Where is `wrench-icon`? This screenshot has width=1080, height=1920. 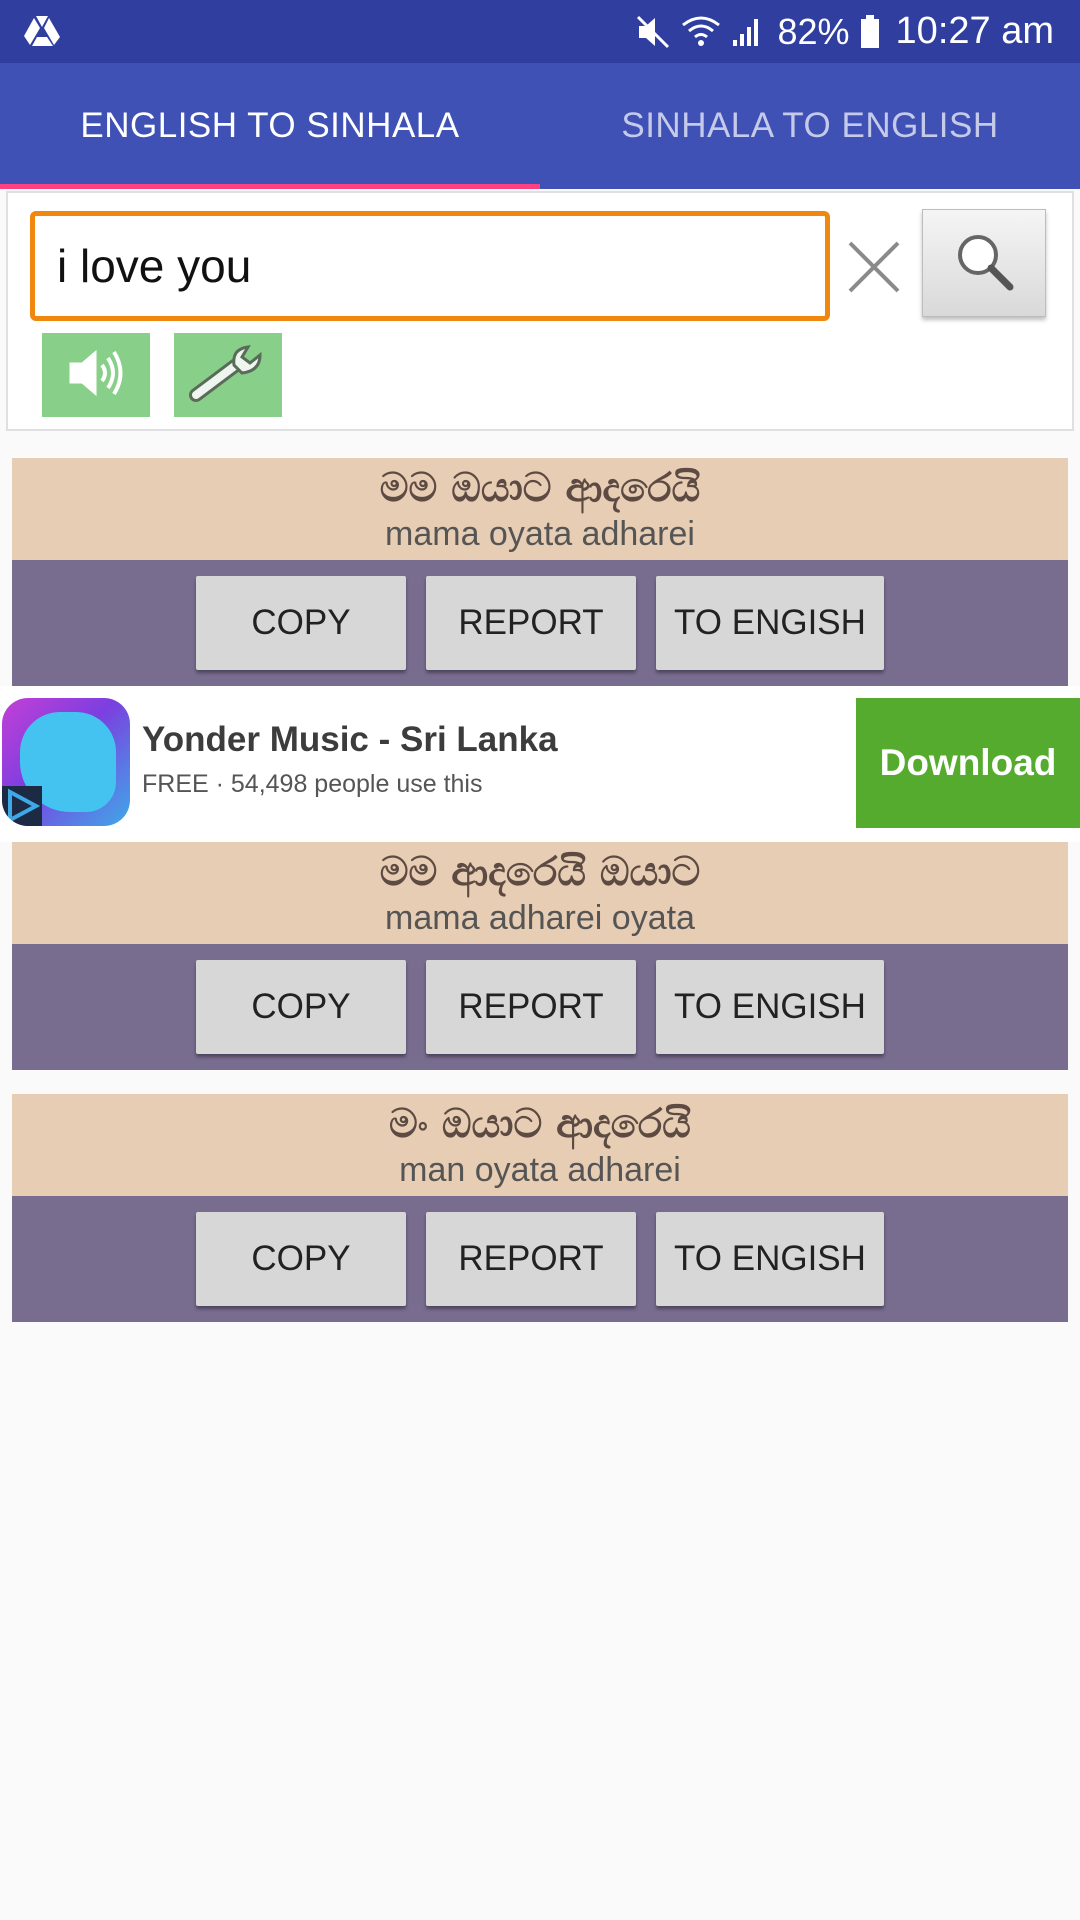 wrench-icon is located at coordinates (228, 375).